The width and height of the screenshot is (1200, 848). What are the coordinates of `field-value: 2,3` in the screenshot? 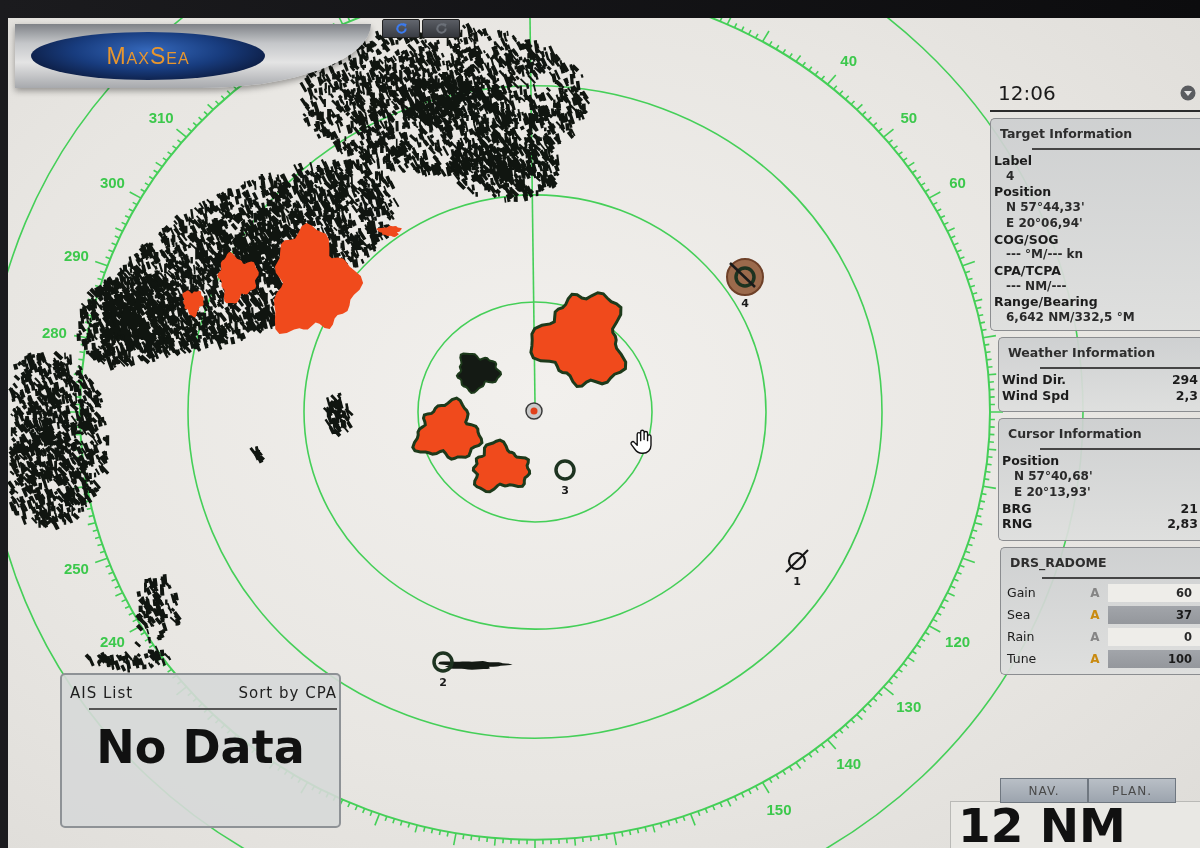 It's located at (1186, 395).